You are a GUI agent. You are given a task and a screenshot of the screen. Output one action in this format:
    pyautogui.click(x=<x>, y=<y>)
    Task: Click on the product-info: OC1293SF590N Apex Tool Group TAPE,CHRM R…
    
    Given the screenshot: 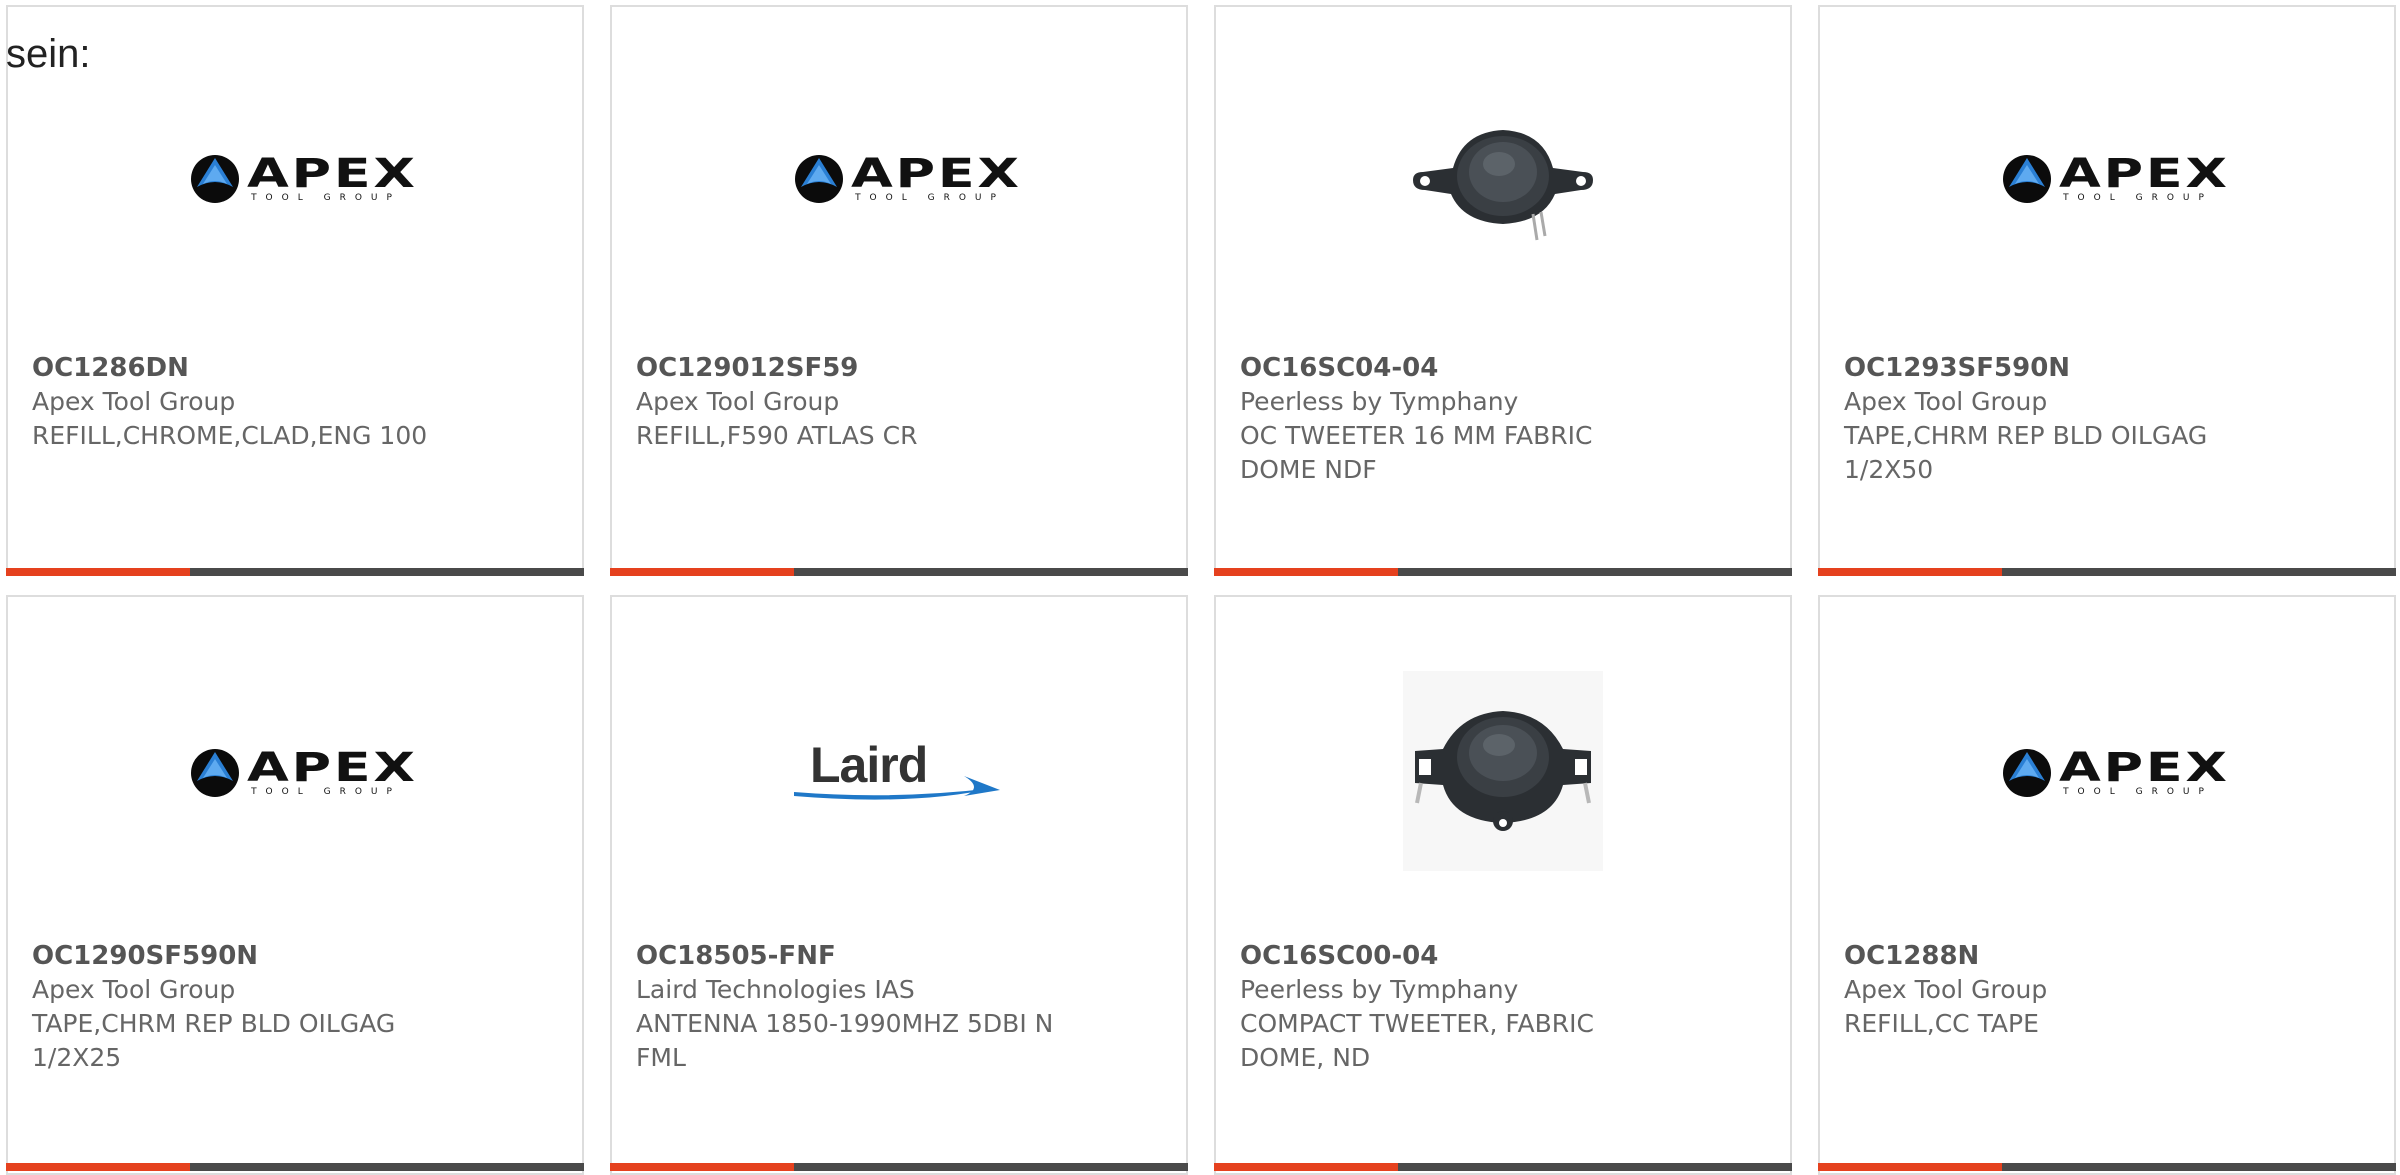 What is the action you would take?
    pyautogui.click(x=2107, y=419)
    